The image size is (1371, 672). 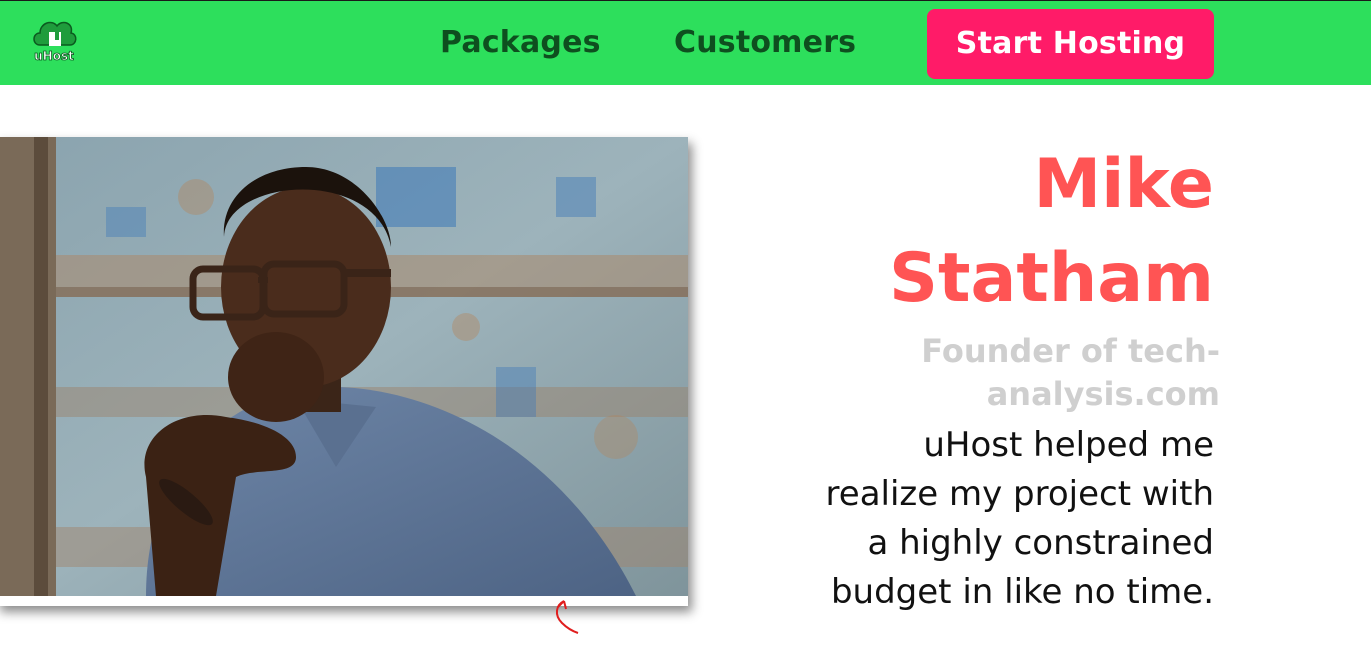 What do you see at coordinates (1068, 445) in the screenshot?
I see `quote-line-1: uHost helped me` at bounding box center [1068, 445].